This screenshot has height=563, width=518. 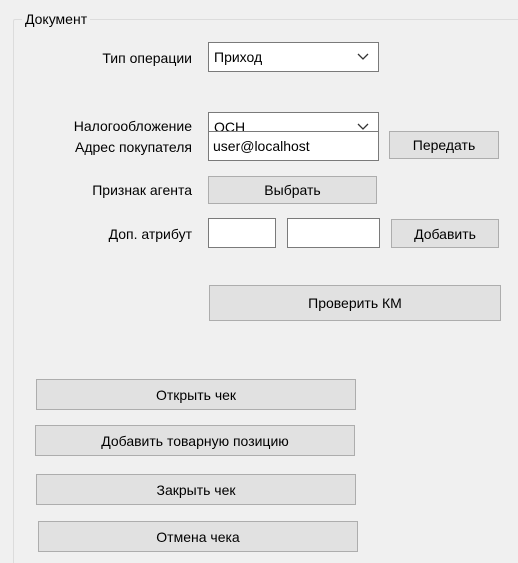 What do you see at coordinates (292, 190) in the screenshot?
I see `choose-agent-button: Выбрать` at bounding box center [292, 190].